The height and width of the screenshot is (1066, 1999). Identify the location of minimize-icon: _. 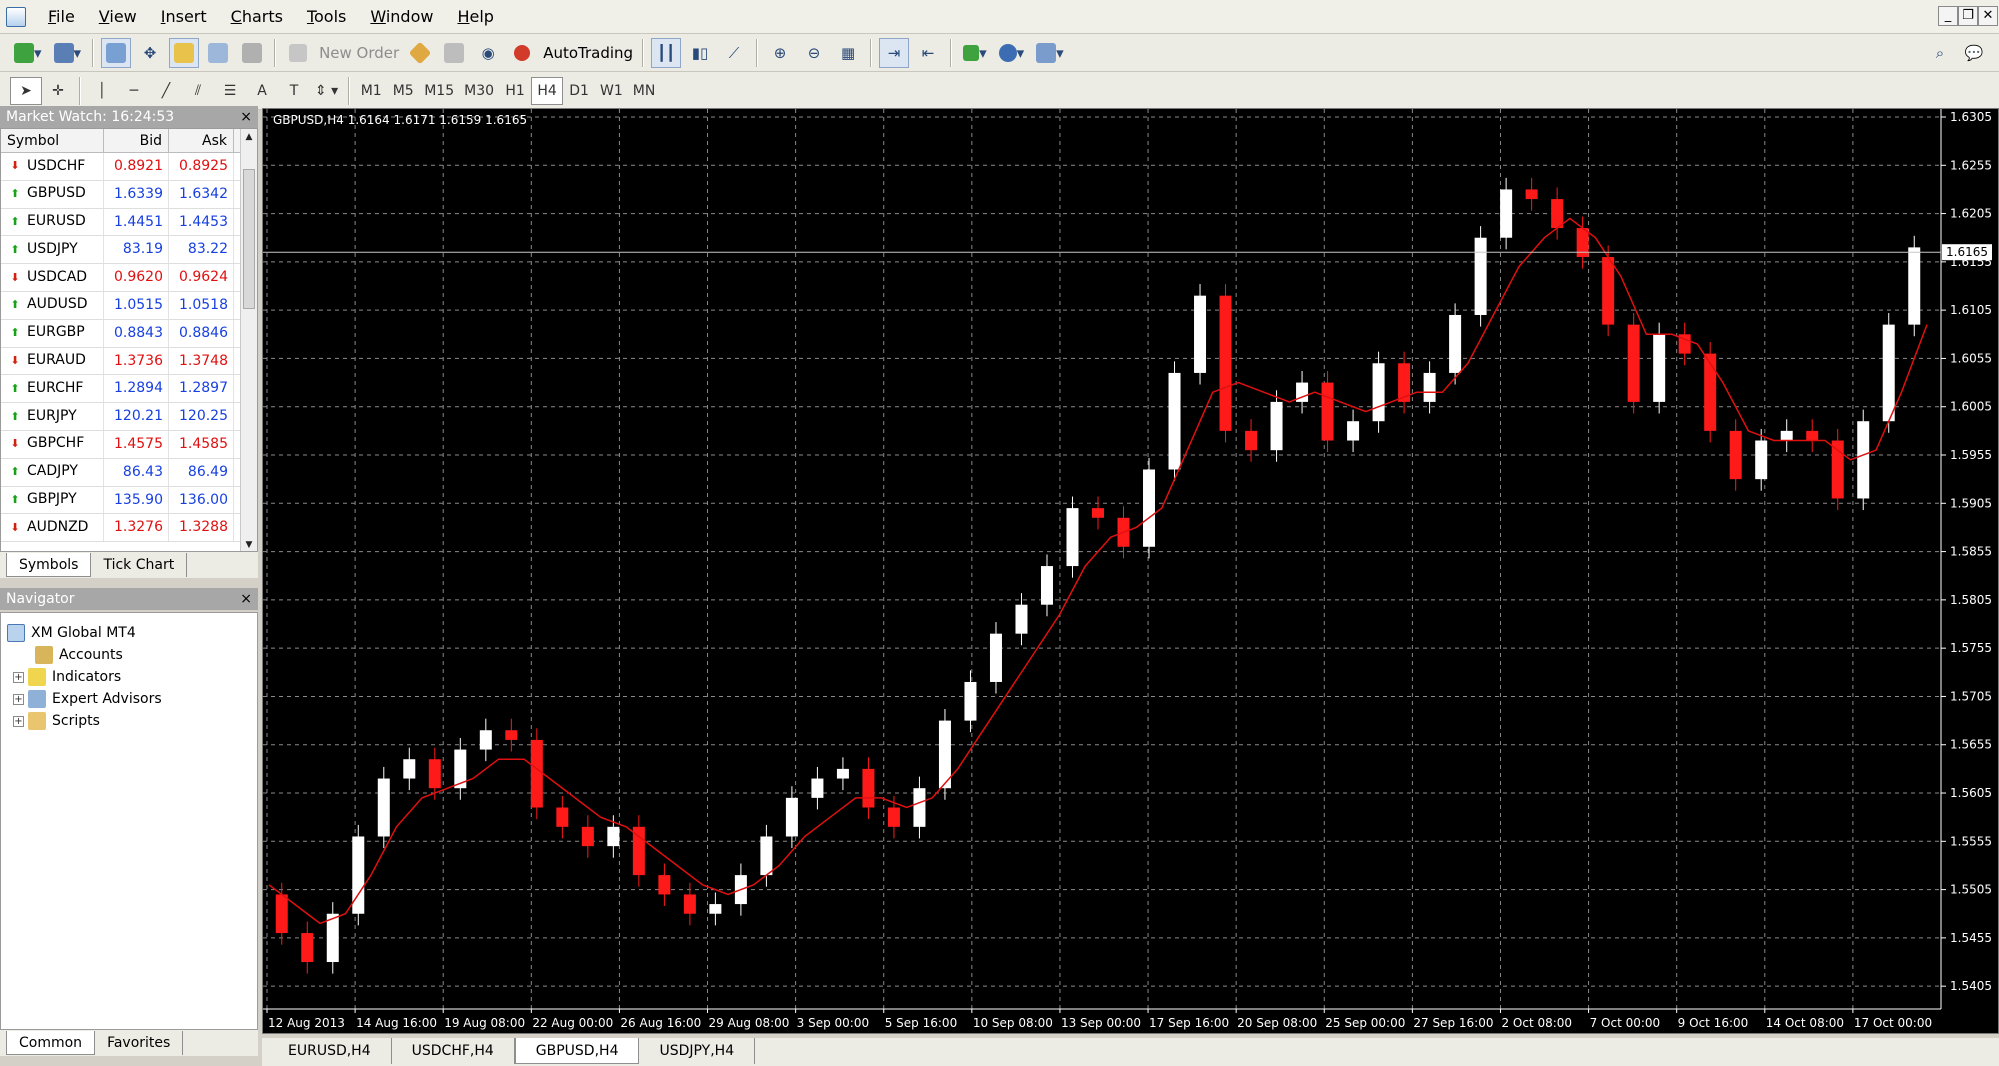
(1948, 16).